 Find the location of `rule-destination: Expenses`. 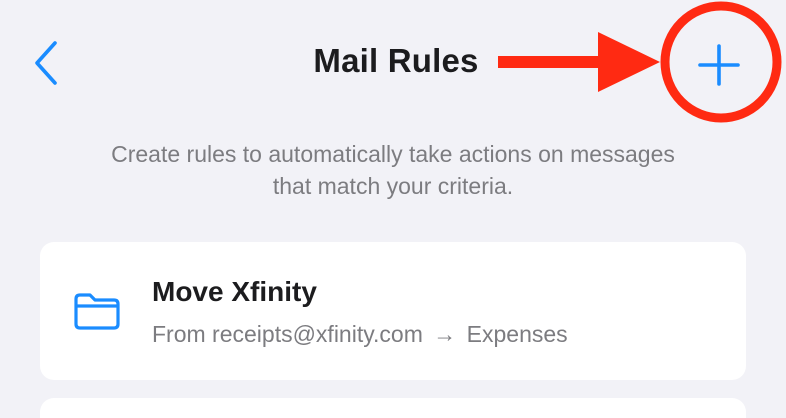

rule-destination: Expenses is located at coordinates (517, 334).